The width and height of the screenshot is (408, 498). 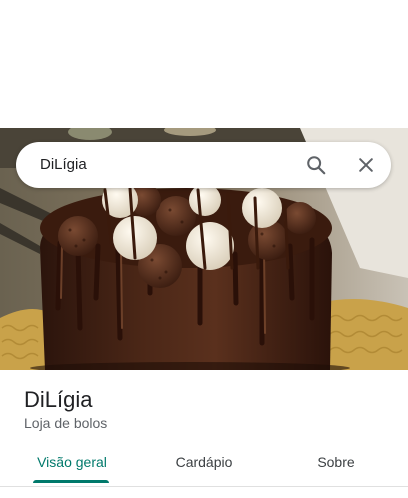 I want to click on place-category: Loja de bolos, so click(x=66, y=423).